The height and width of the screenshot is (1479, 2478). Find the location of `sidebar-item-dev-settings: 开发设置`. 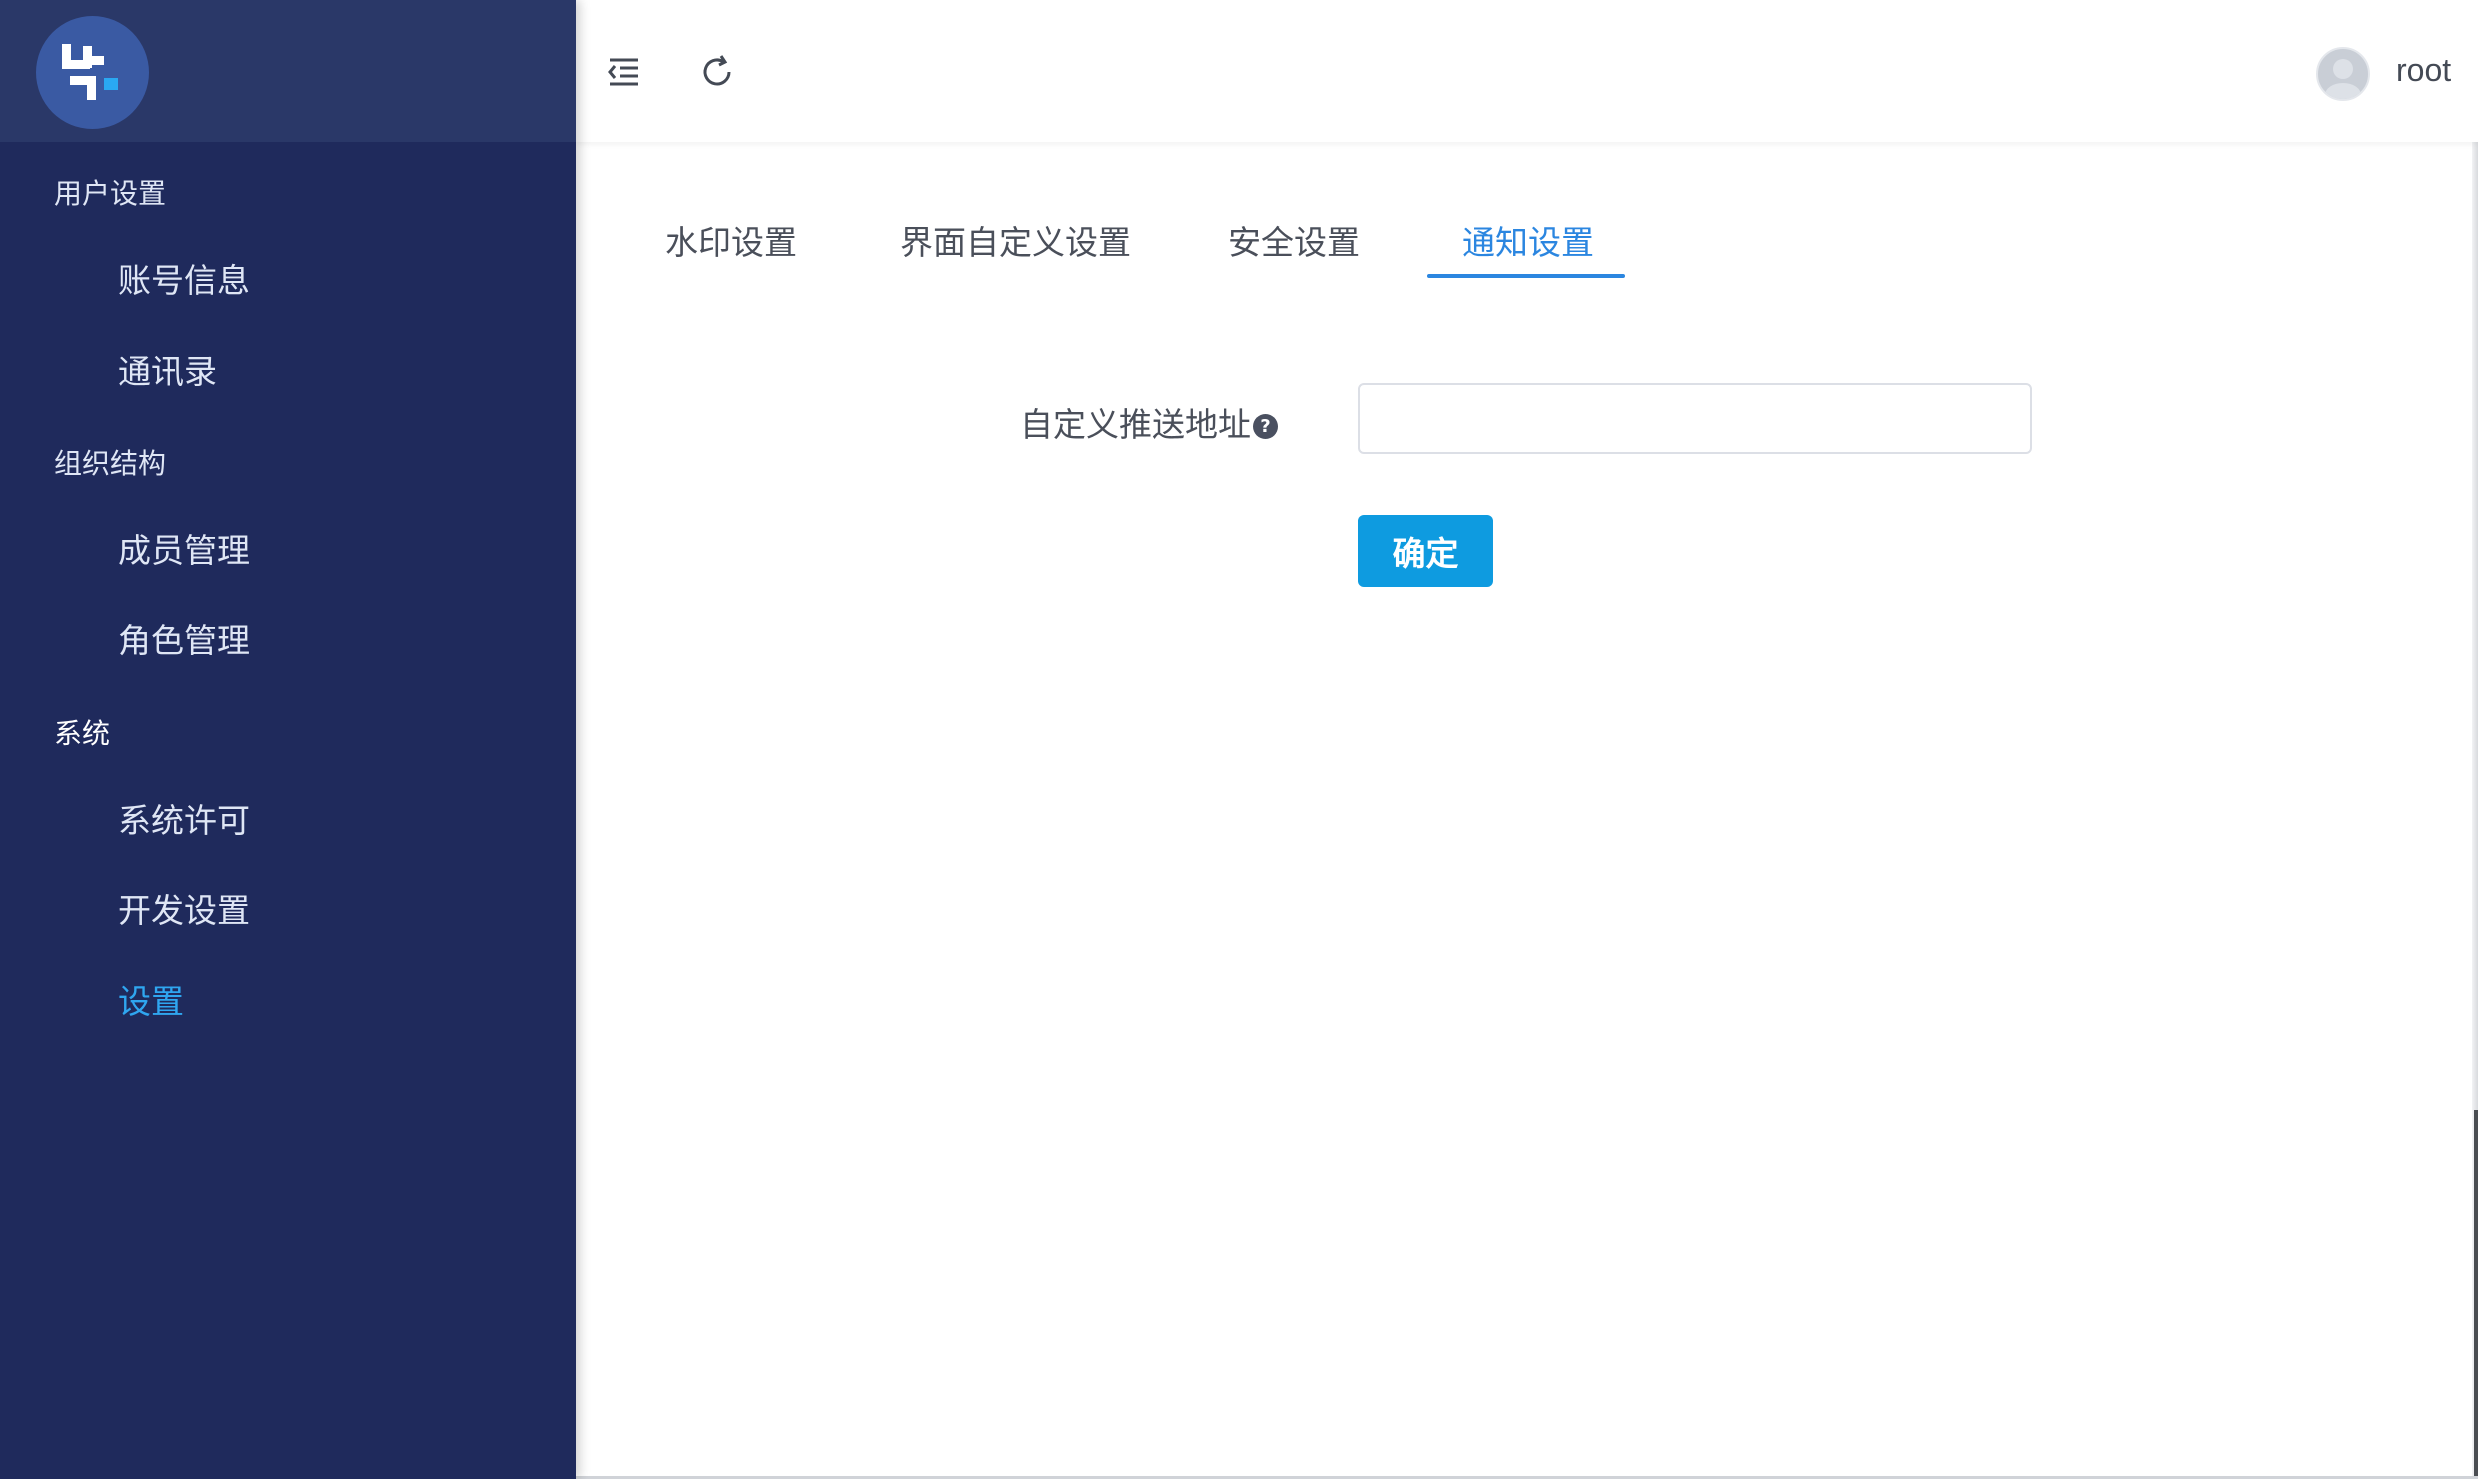

sidebar-item-dev-settings: 开发设置 is located at coordinates (184, 908).